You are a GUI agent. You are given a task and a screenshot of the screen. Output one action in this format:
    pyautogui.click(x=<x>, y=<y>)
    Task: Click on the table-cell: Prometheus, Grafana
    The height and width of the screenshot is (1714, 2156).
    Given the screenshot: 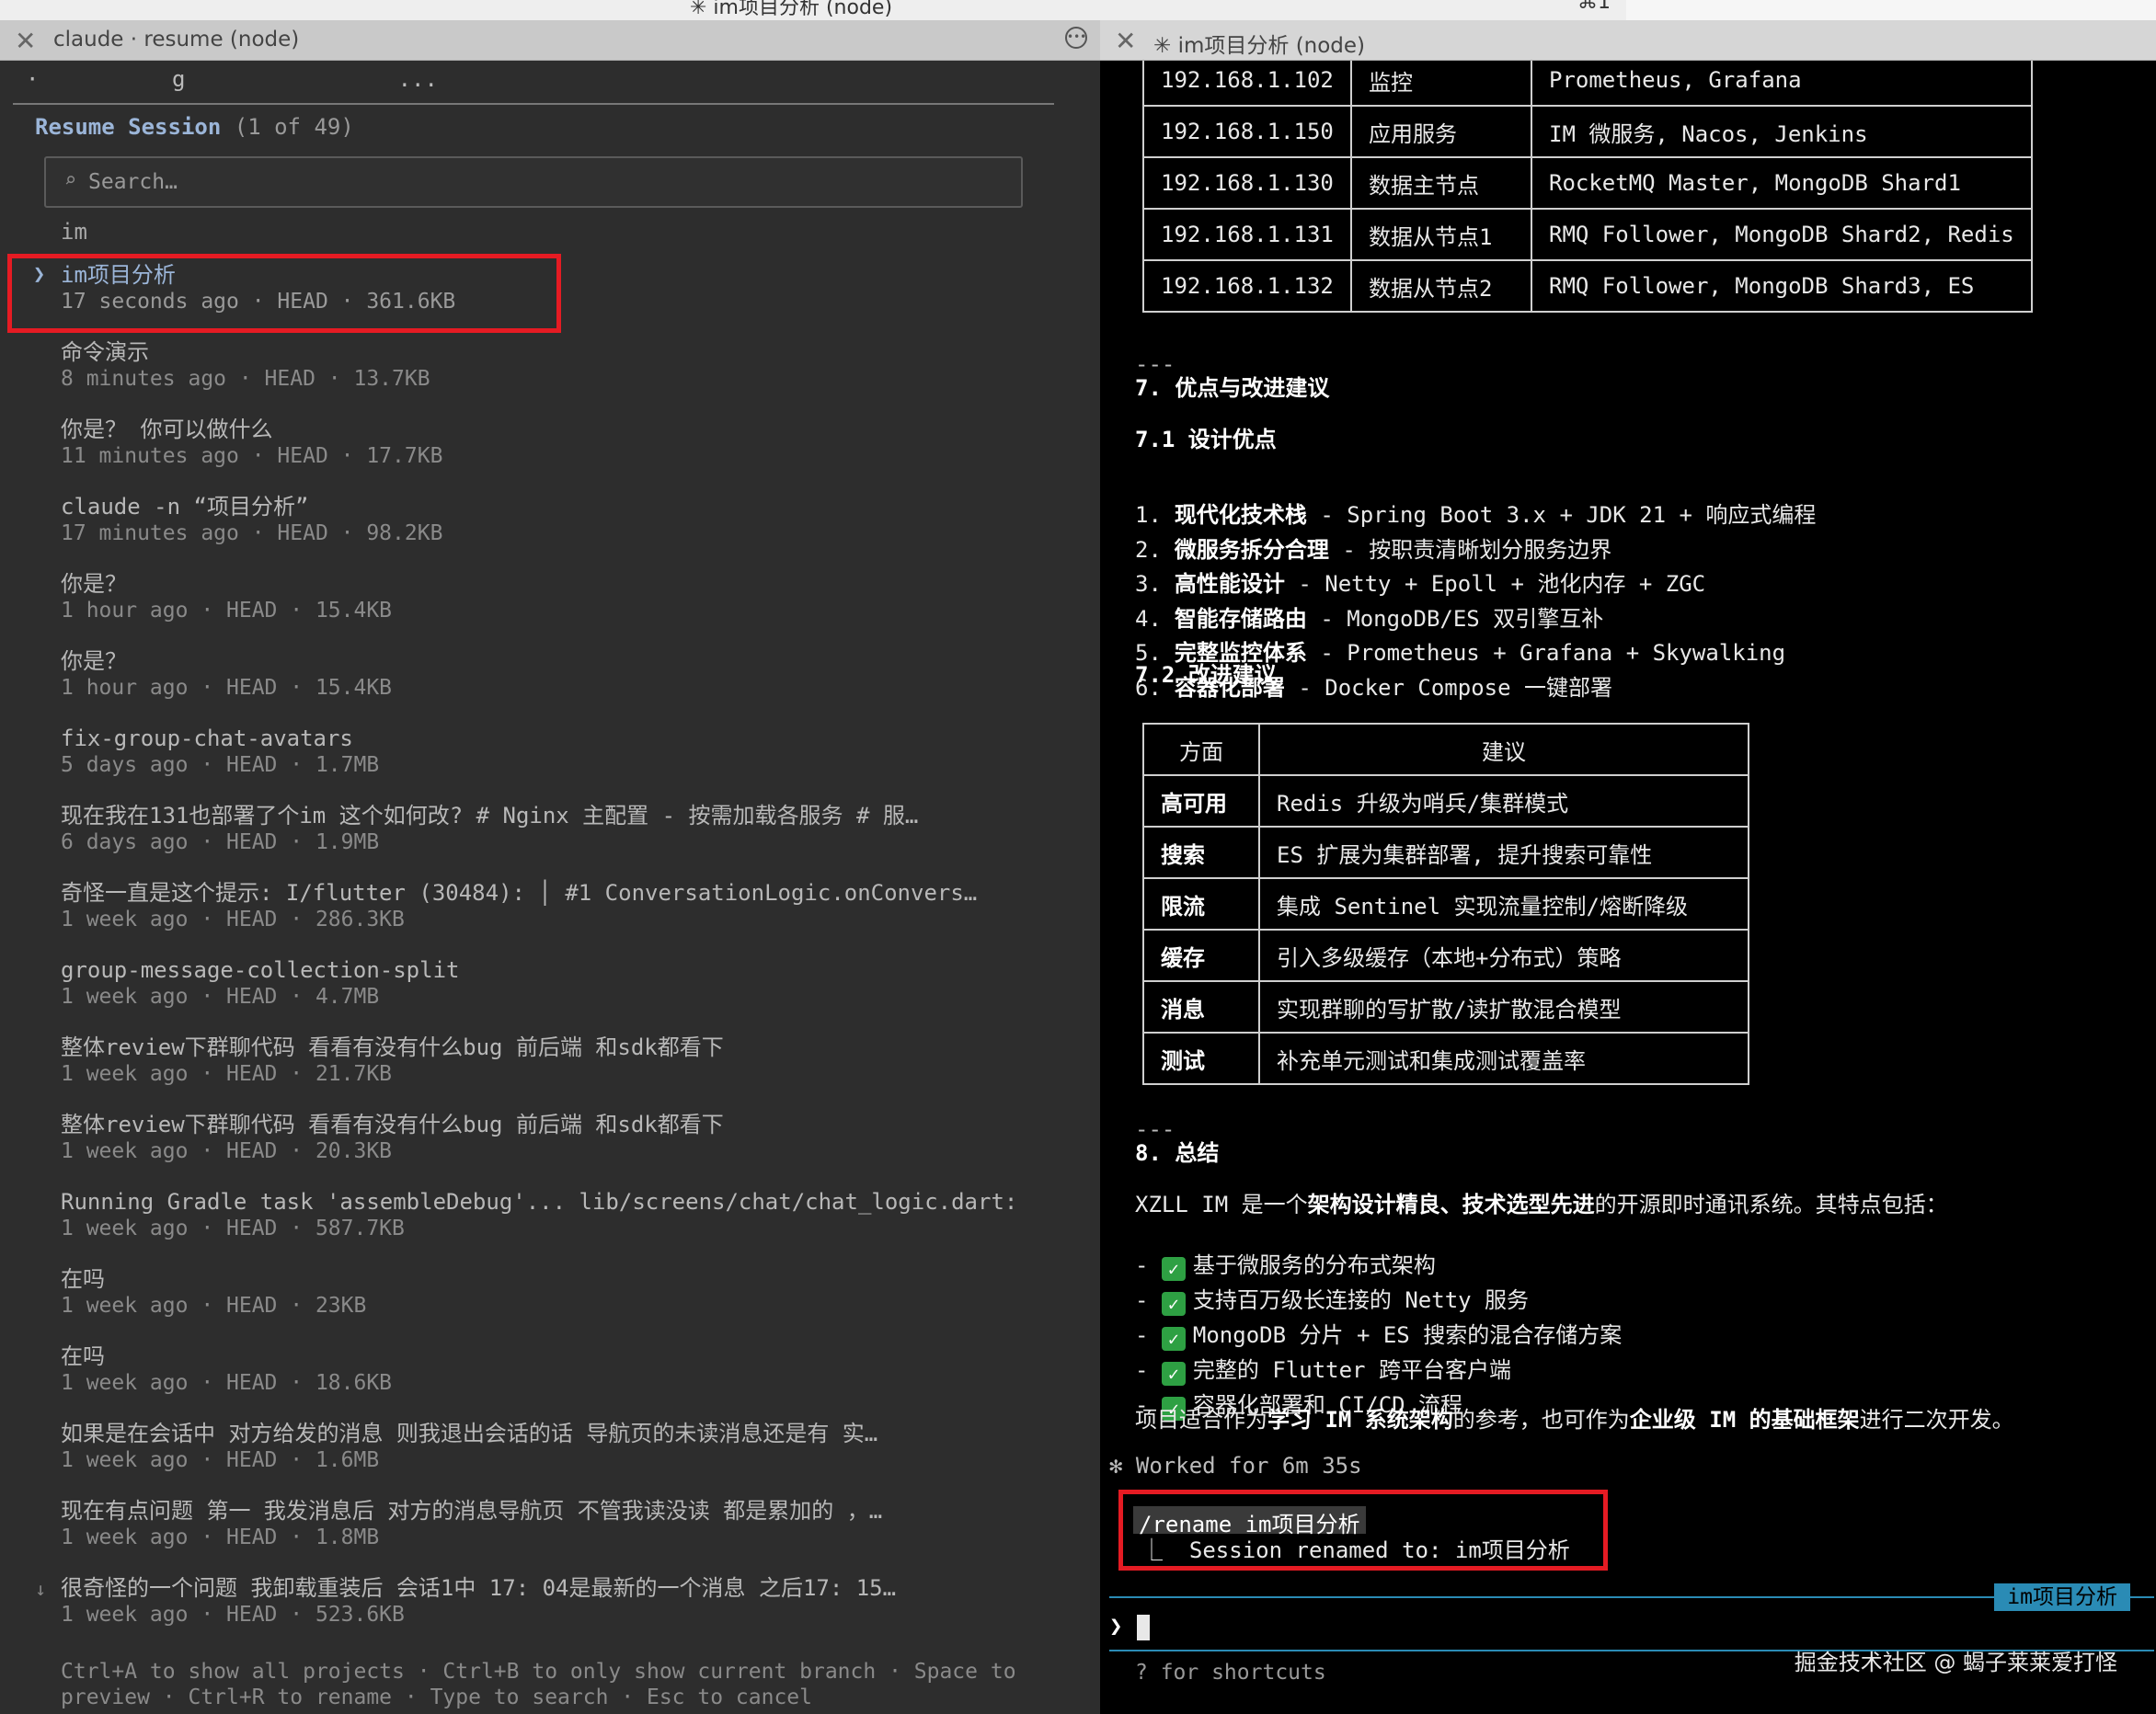 What is the action you would take?
    pyautogui.click(x=1782, y=84)
    